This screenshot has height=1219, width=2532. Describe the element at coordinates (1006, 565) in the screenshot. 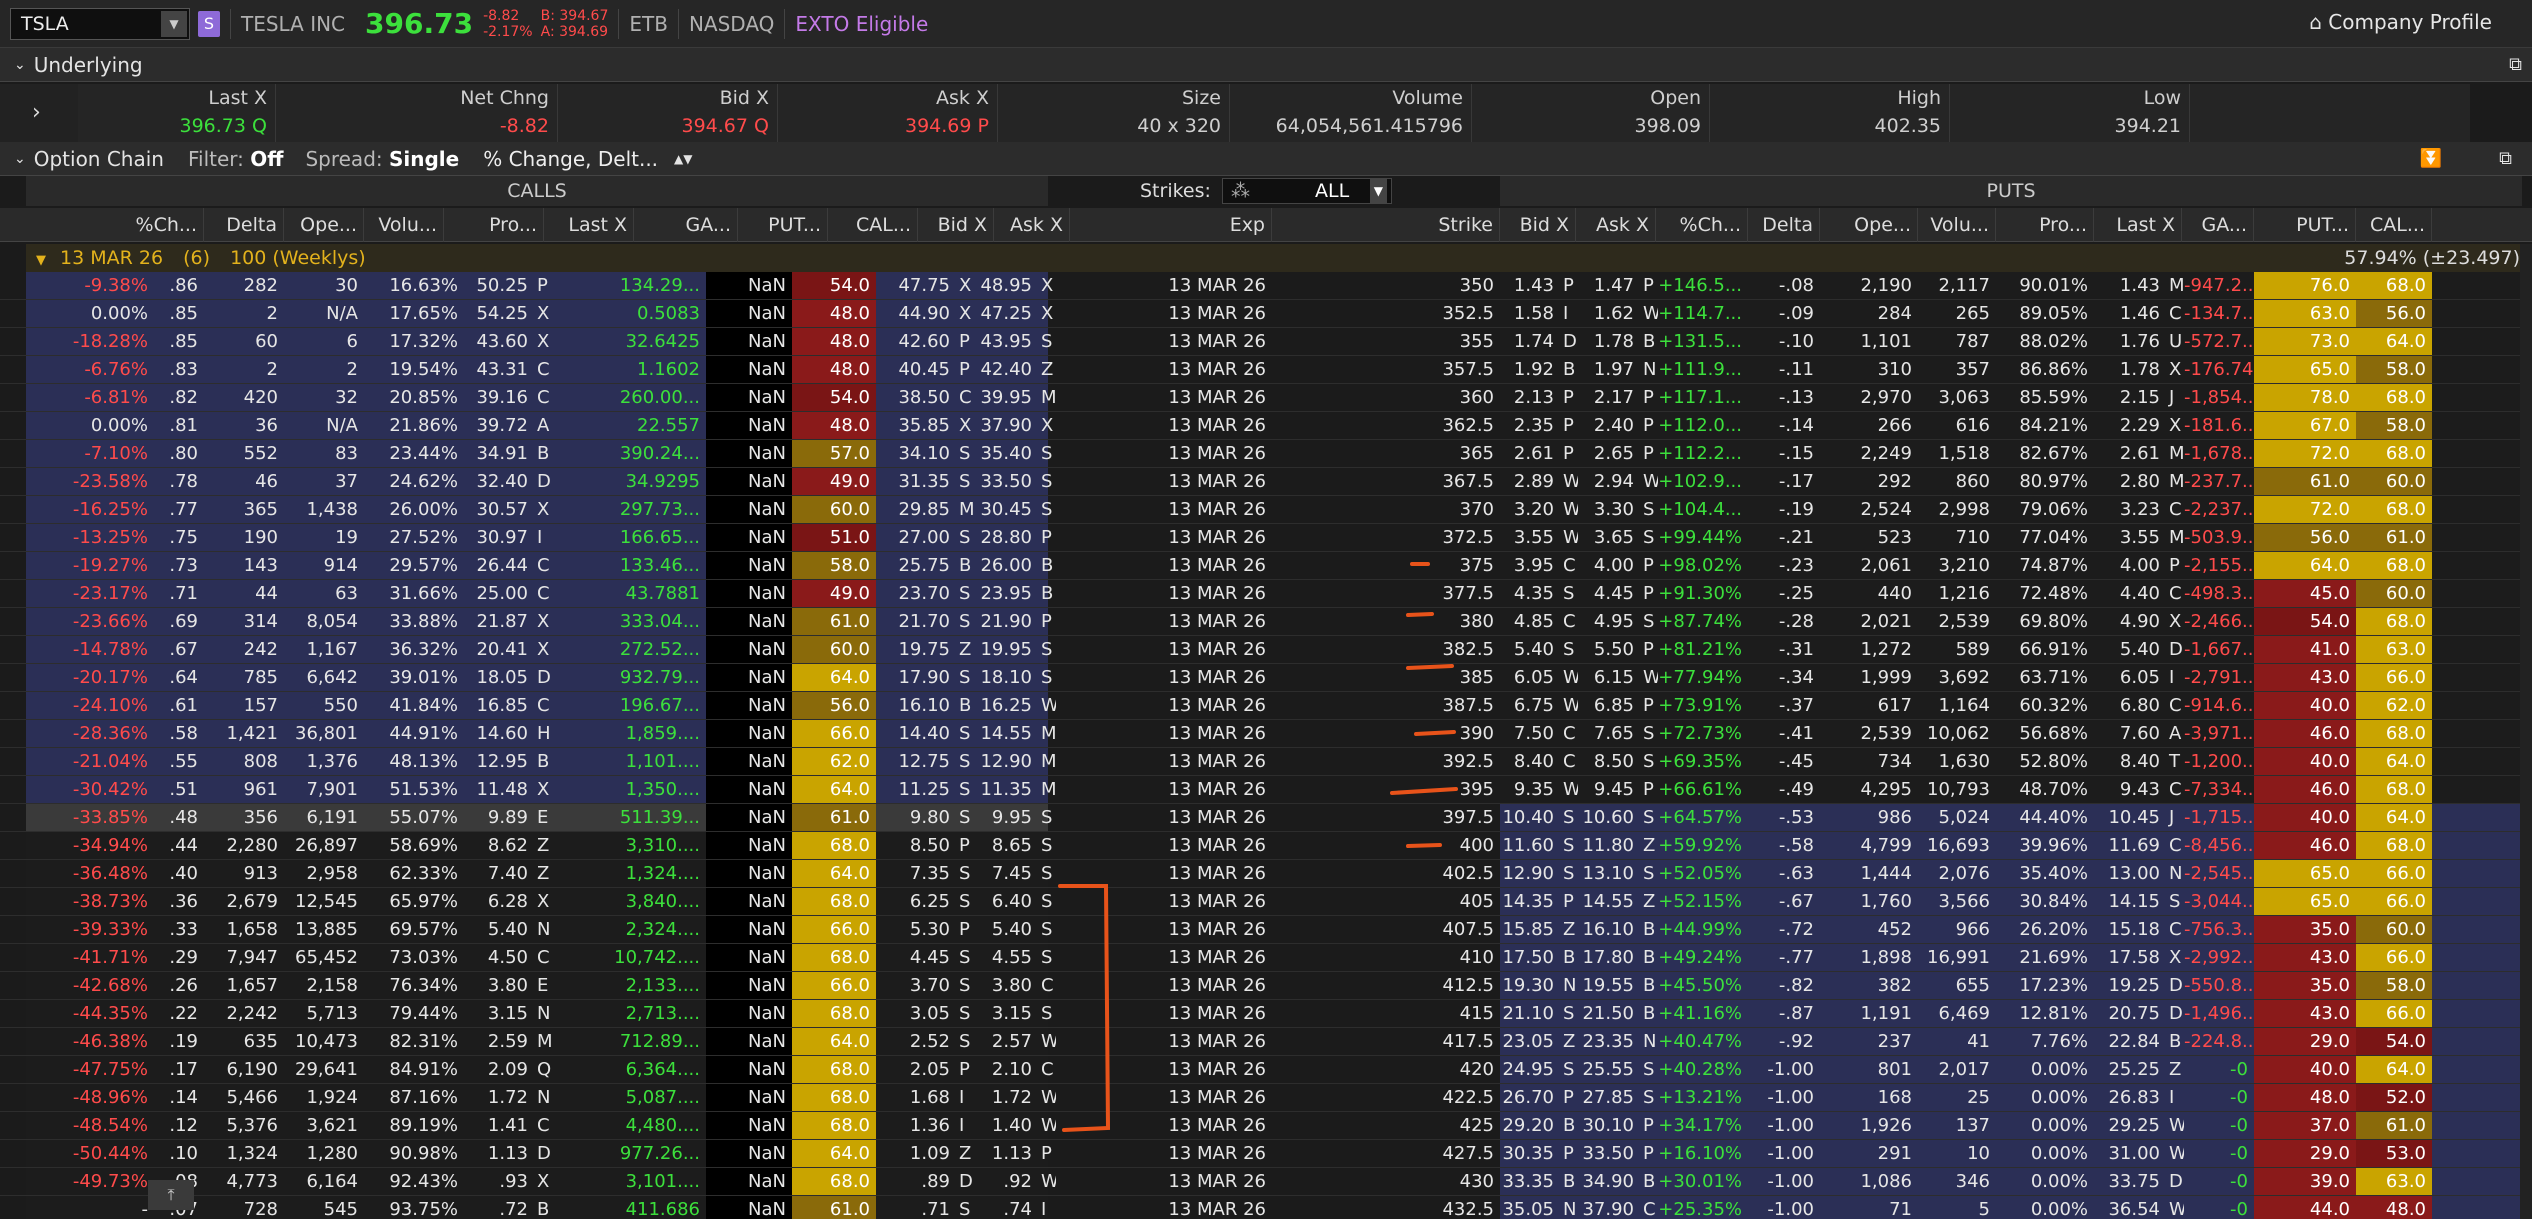

I see `table-cell: 26.00` at that location.